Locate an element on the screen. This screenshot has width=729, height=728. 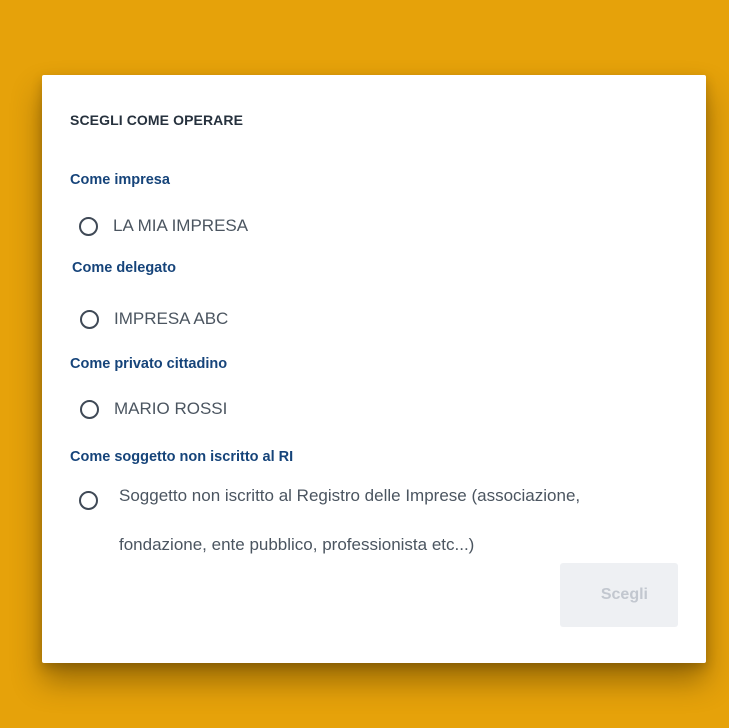
section-title-impresa: Come impresa is located at coordinates (120, 180).